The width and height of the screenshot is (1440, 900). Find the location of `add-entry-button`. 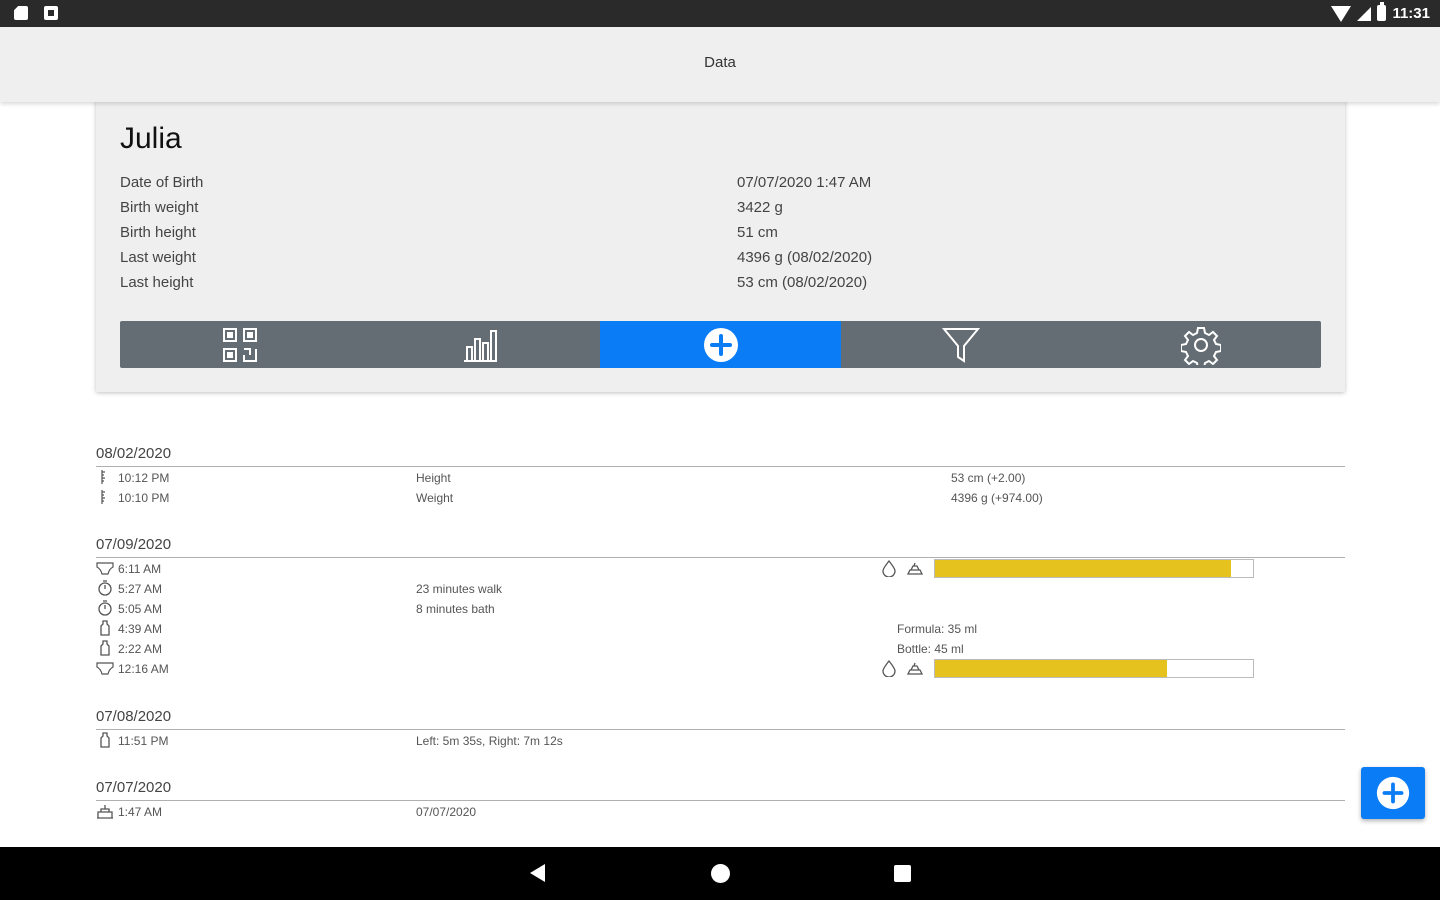

add-entry-button is located at coordinates (720, 344).